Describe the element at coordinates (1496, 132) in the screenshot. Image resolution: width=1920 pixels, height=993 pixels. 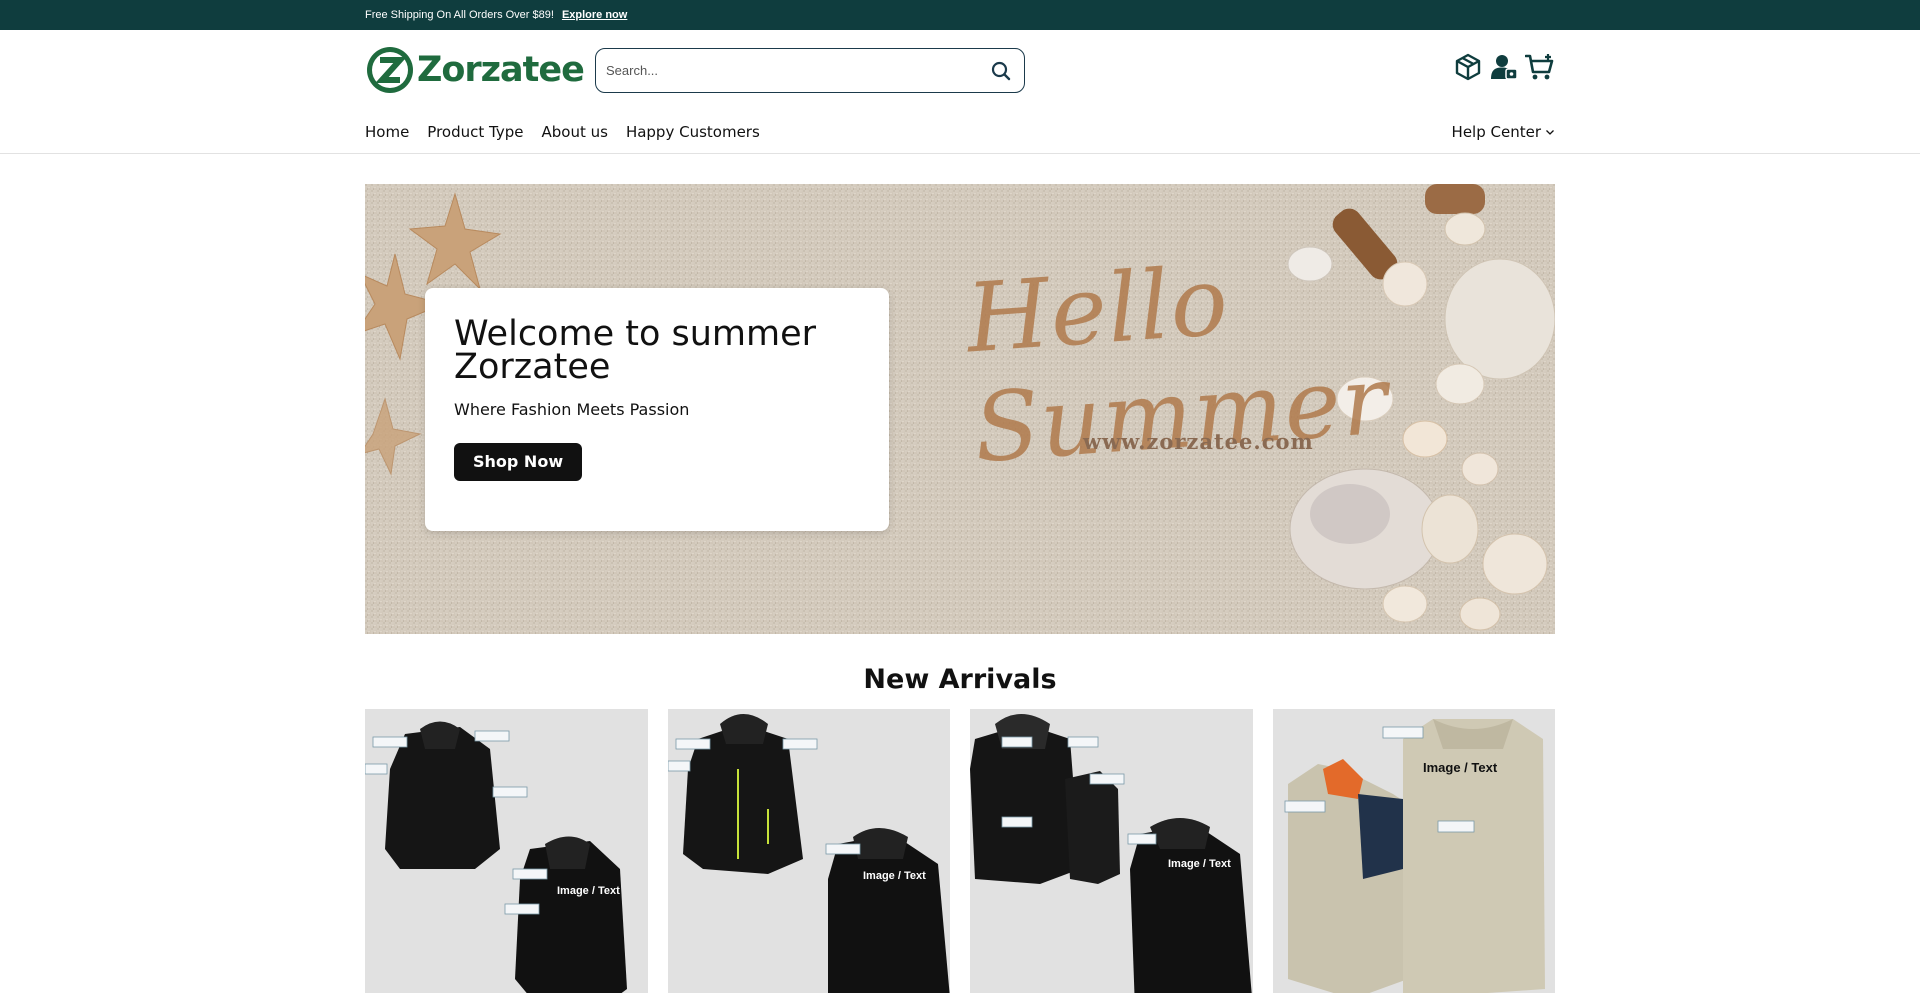
I see `help-center-label: Help Center` at that location.